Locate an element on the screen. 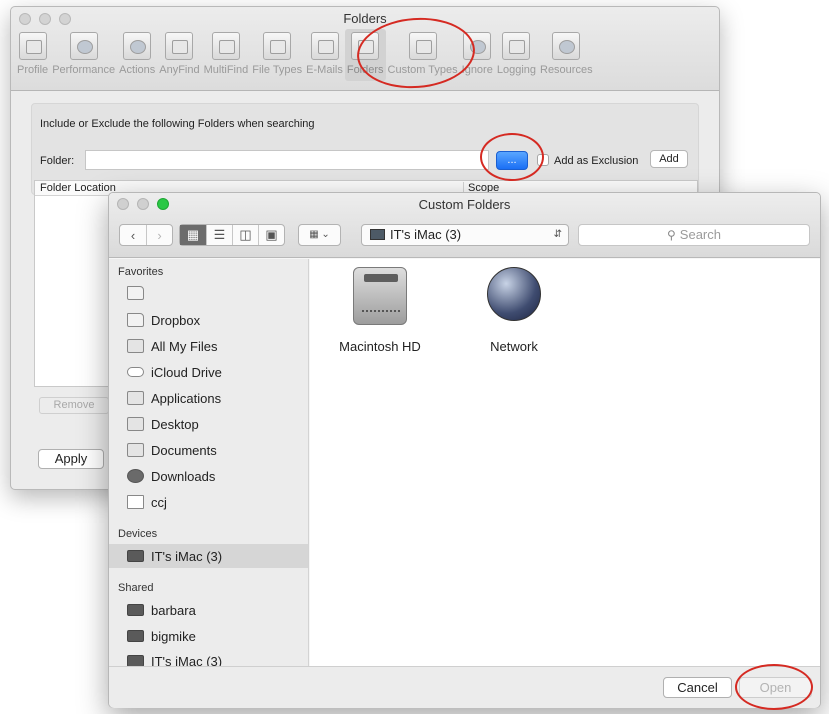 The width and height of the screenshot is (829, 714). cover-flow-icon: ▣ is located at coordinates (271, 234).